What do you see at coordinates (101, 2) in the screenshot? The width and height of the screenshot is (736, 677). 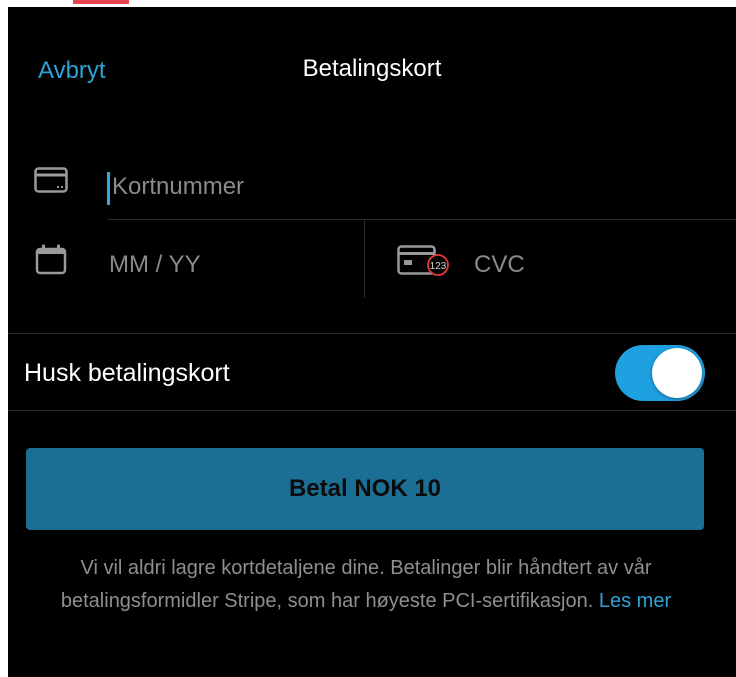 I see `highlight-mark` at bounding box center [101, 2].